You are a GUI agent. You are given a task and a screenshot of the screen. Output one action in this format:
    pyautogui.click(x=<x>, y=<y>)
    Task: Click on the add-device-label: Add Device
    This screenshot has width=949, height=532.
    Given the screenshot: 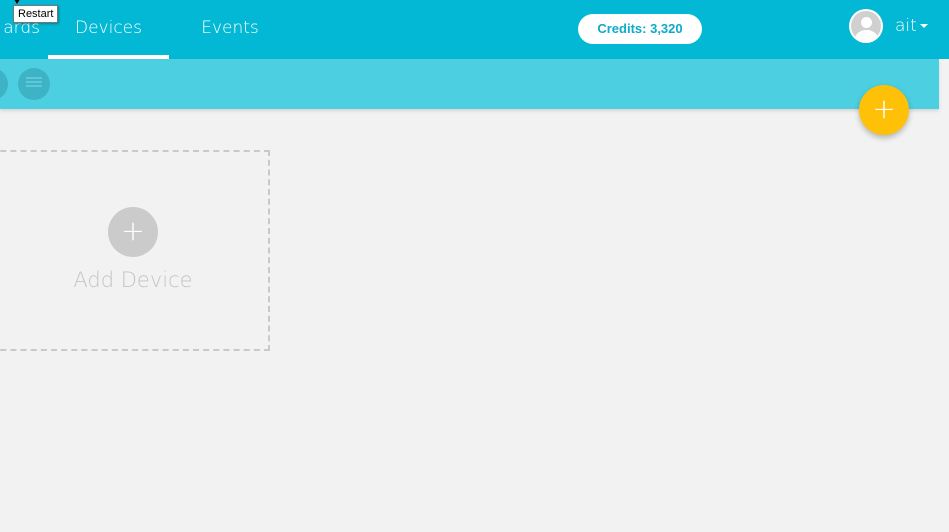 What is the action you would take?
    pyautogui.click(x=133, y=280)
    